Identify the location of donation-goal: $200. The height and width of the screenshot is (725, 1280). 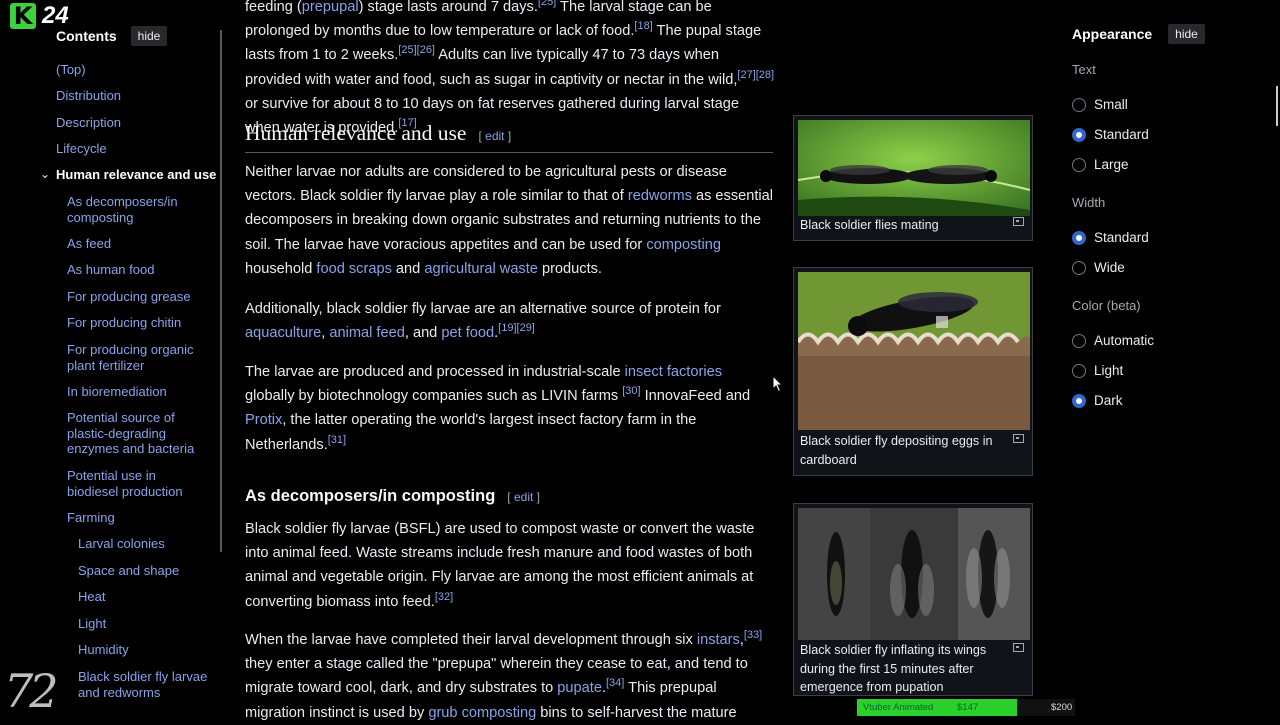
(1062, 707).